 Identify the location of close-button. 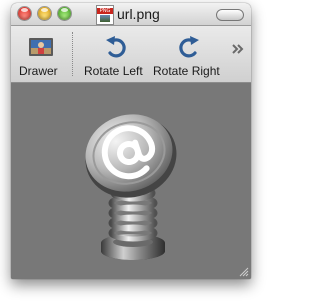
(24, 13).